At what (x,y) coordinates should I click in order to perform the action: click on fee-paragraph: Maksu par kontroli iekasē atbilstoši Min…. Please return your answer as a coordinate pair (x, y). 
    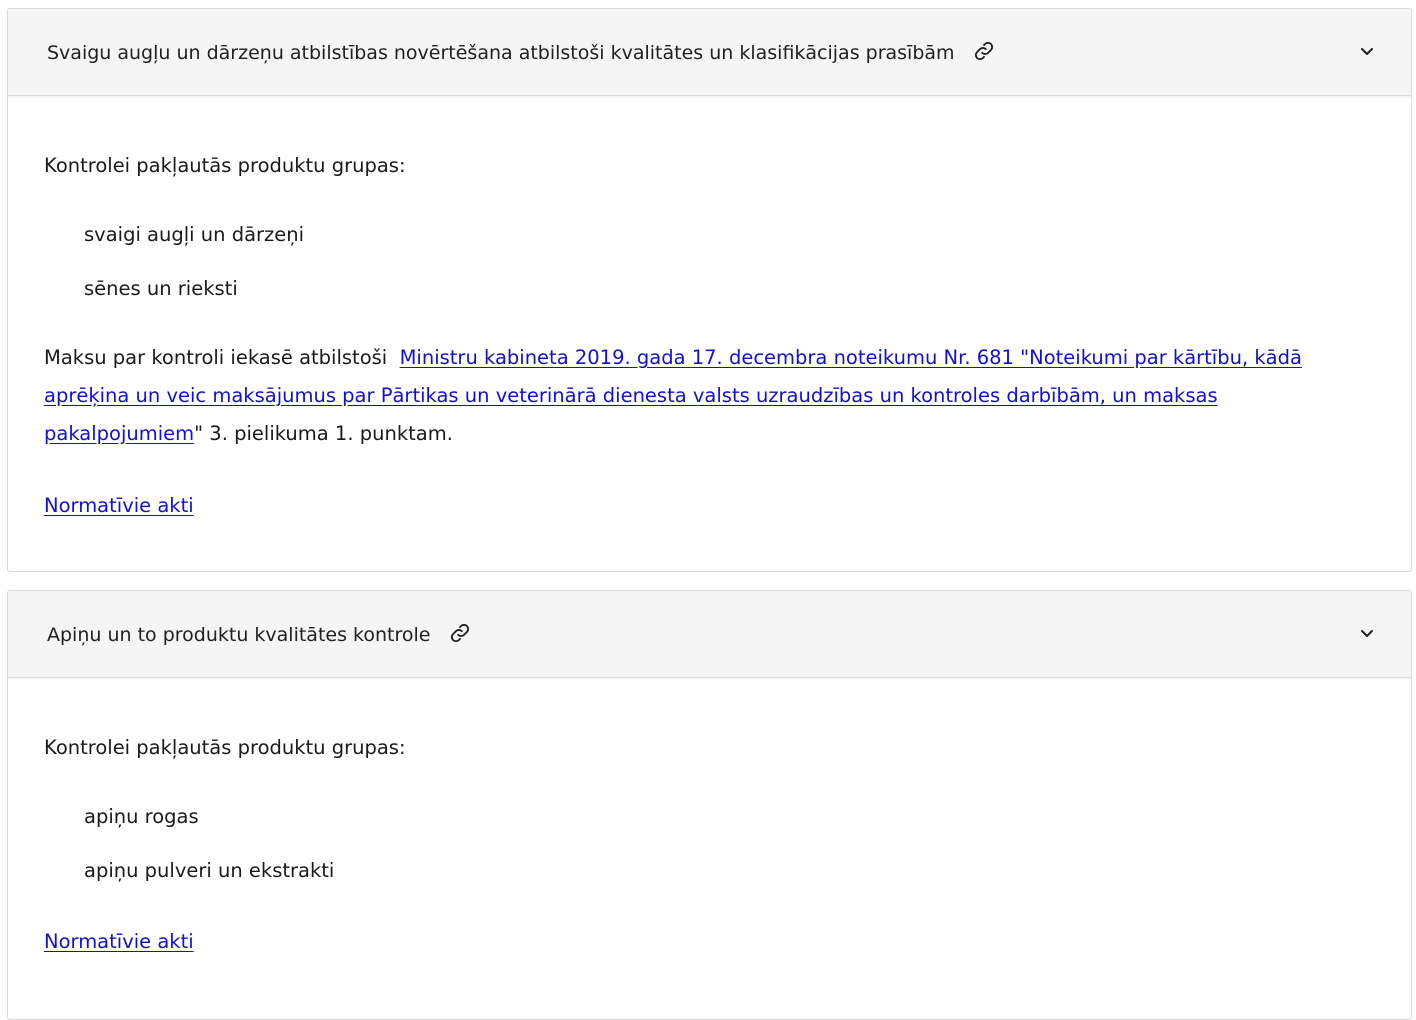
    Looking at the image, I should click on (709, 396).